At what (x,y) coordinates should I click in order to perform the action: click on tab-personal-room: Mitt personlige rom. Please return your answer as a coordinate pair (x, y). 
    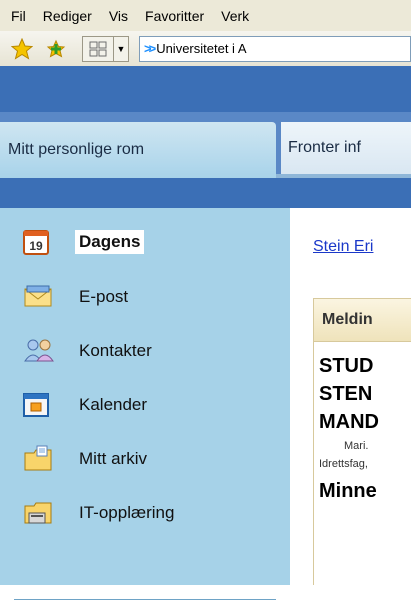
    Looking at the image, I should click on (138, 150).